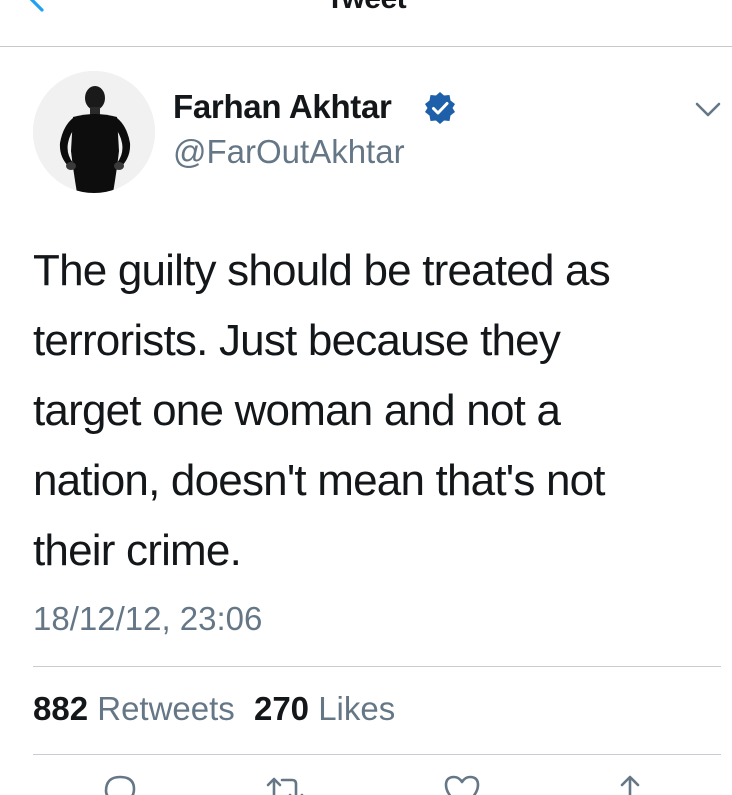 The image size is (732, 795). I want to click on likes-label: Likes, so click(357, 708).